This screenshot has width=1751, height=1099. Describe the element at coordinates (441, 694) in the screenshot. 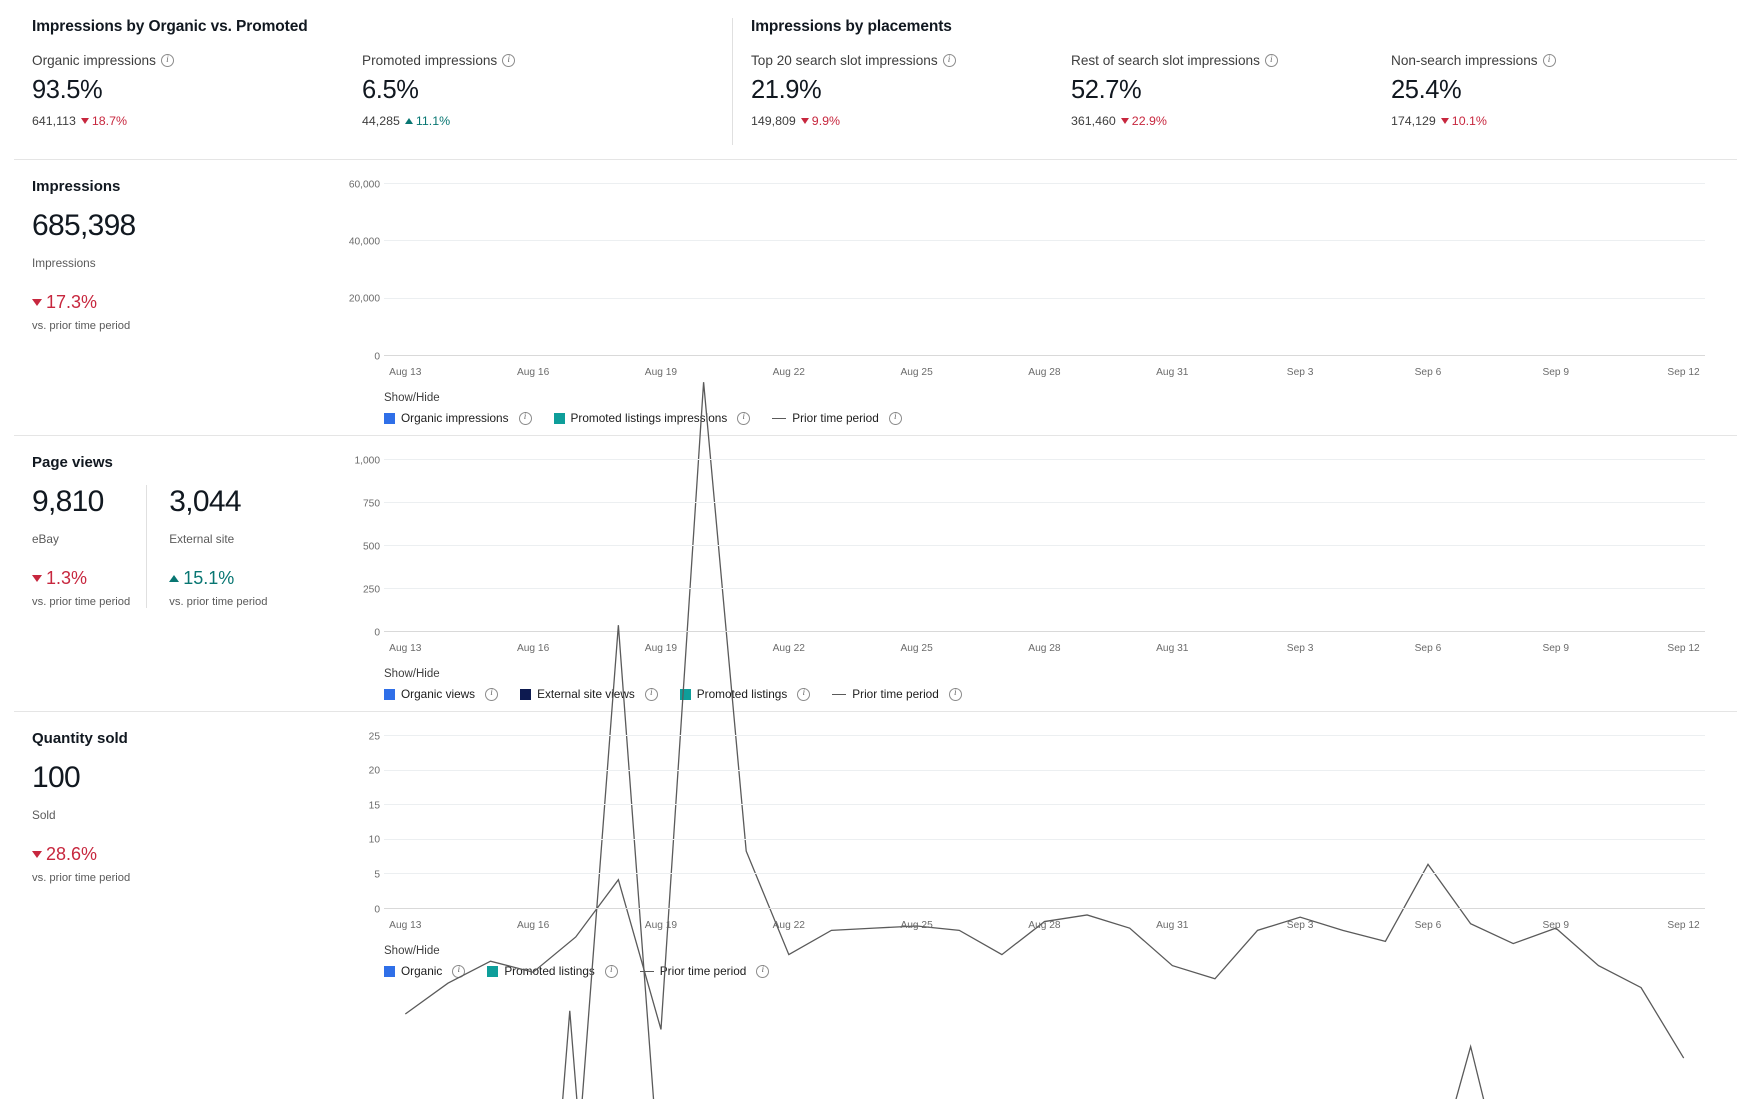

I see `legend-item: Organic views i` at that location.